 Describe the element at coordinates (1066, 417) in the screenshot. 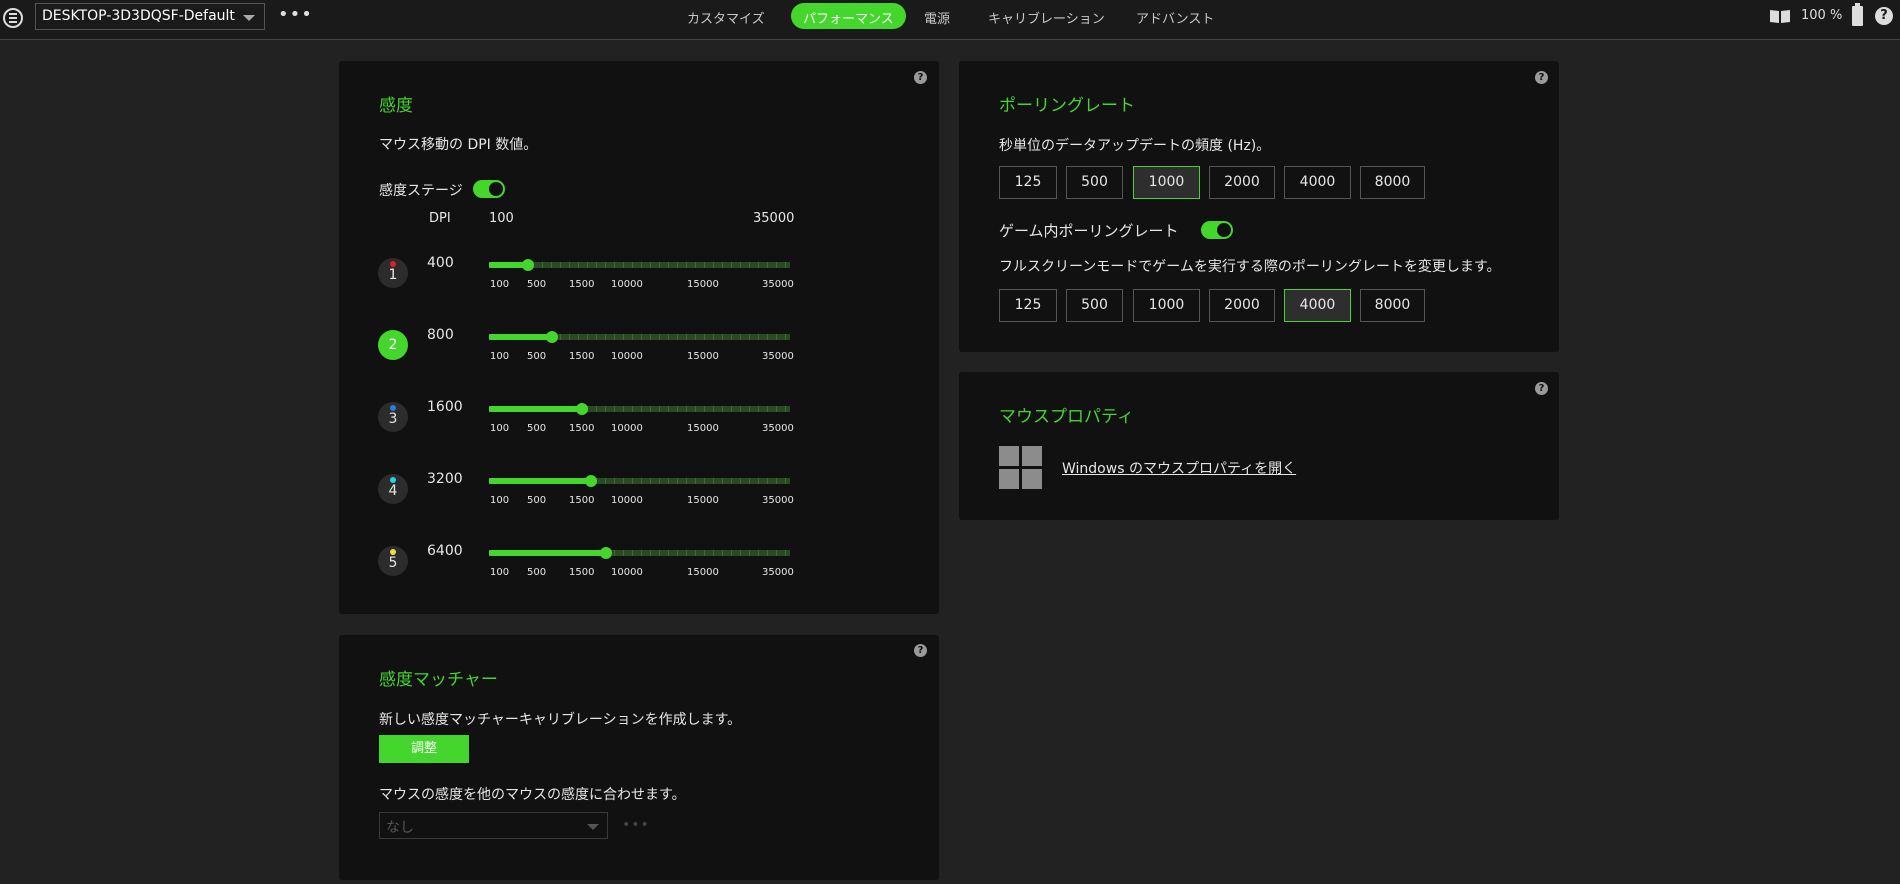

I see `panel-title: マウスプロパティ` at that location.